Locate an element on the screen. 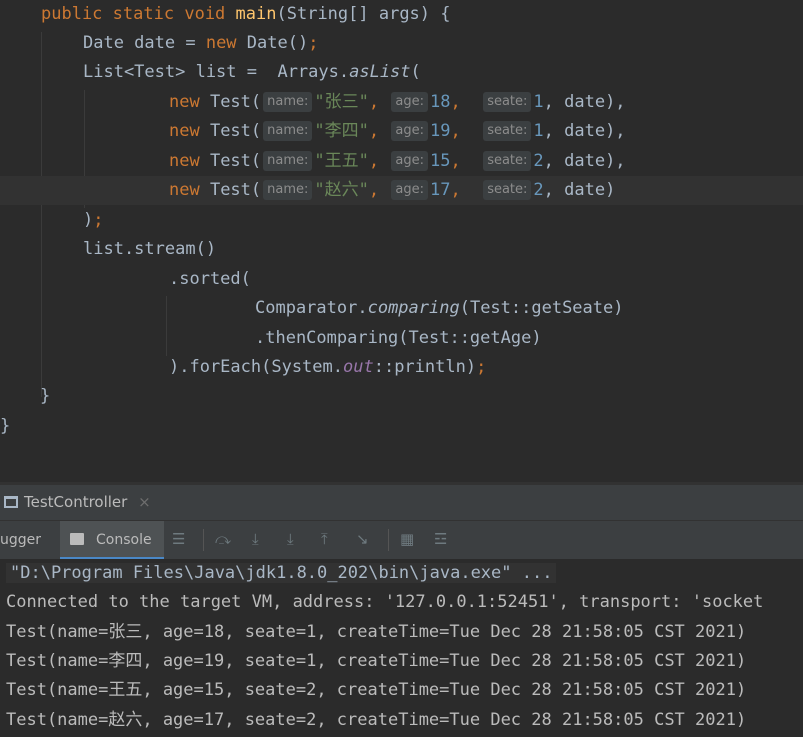 The width and height of the screenshot is (803, 737). name-arg: "赵六" is located at coordinates (341, 190).